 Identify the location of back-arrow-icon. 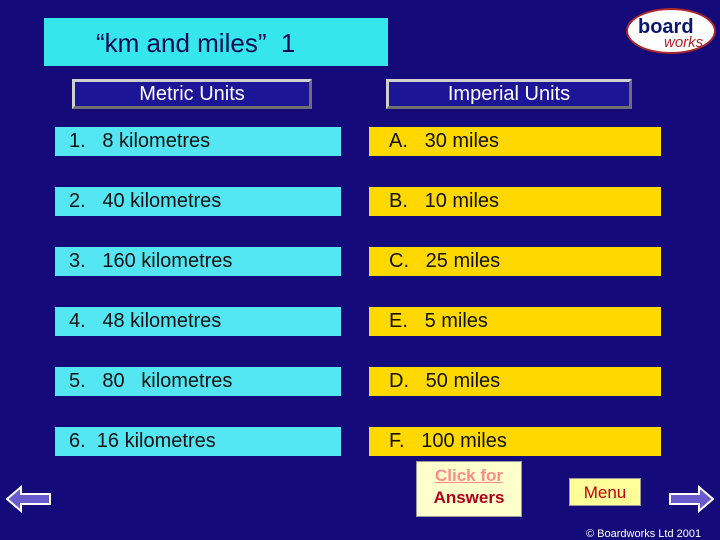
(29, 499).